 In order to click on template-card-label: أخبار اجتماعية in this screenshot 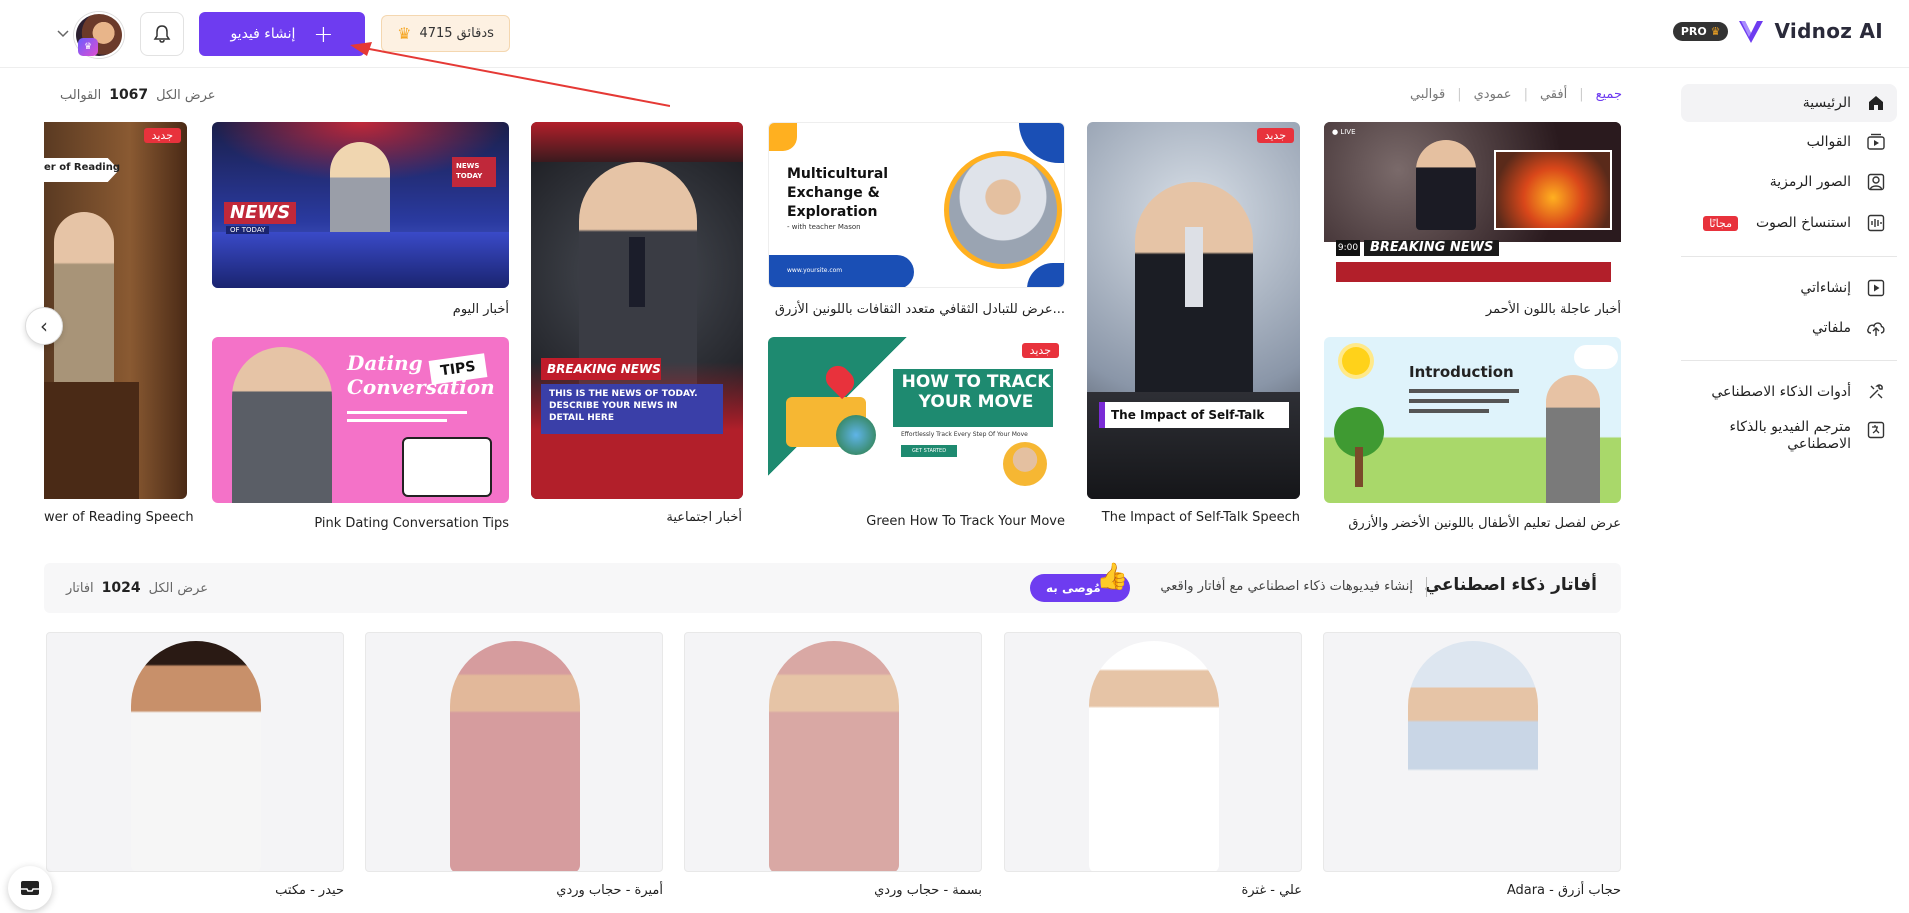, I will do `click(704, 517)`.